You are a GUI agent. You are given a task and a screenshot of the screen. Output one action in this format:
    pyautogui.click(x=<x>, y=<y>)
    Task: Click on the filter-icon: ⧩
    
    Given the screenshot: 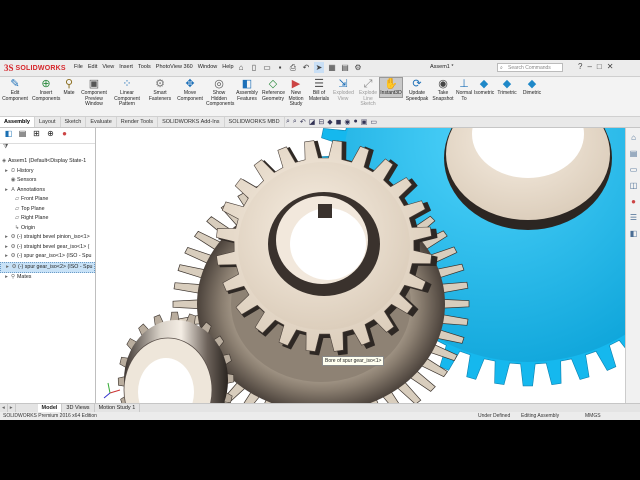 What is the action you would take?
    pyautogui.click(x=5, y=147)
    